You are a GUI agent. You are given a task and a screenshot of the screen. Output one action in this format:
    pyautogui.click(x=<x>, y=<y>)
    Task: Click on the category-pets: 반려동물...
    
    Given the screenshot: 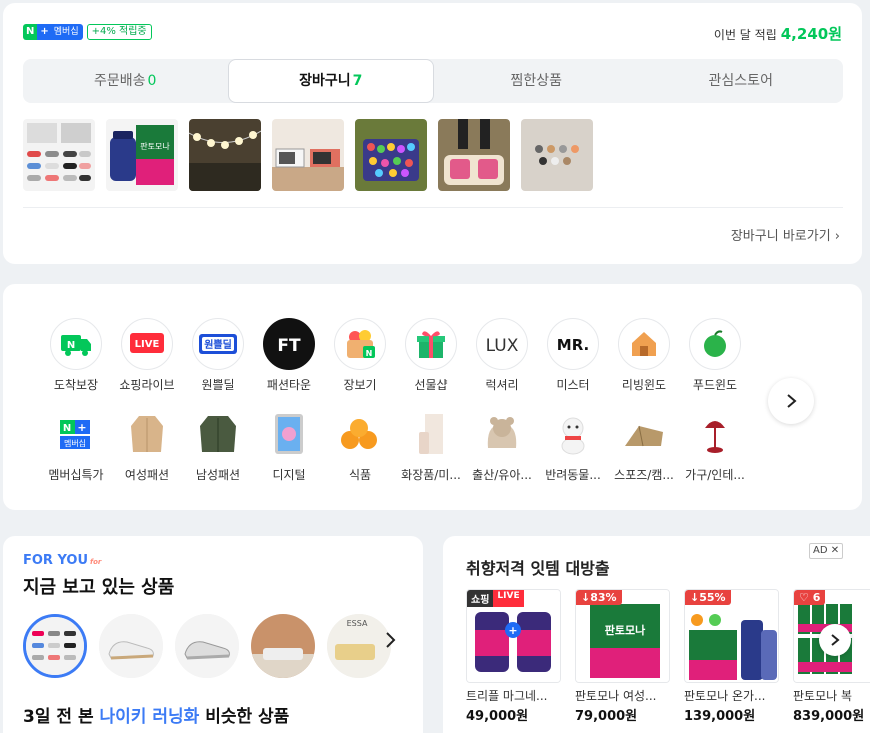 What is the action you would take?
    pyautogui.click(x=573, y=445)
    